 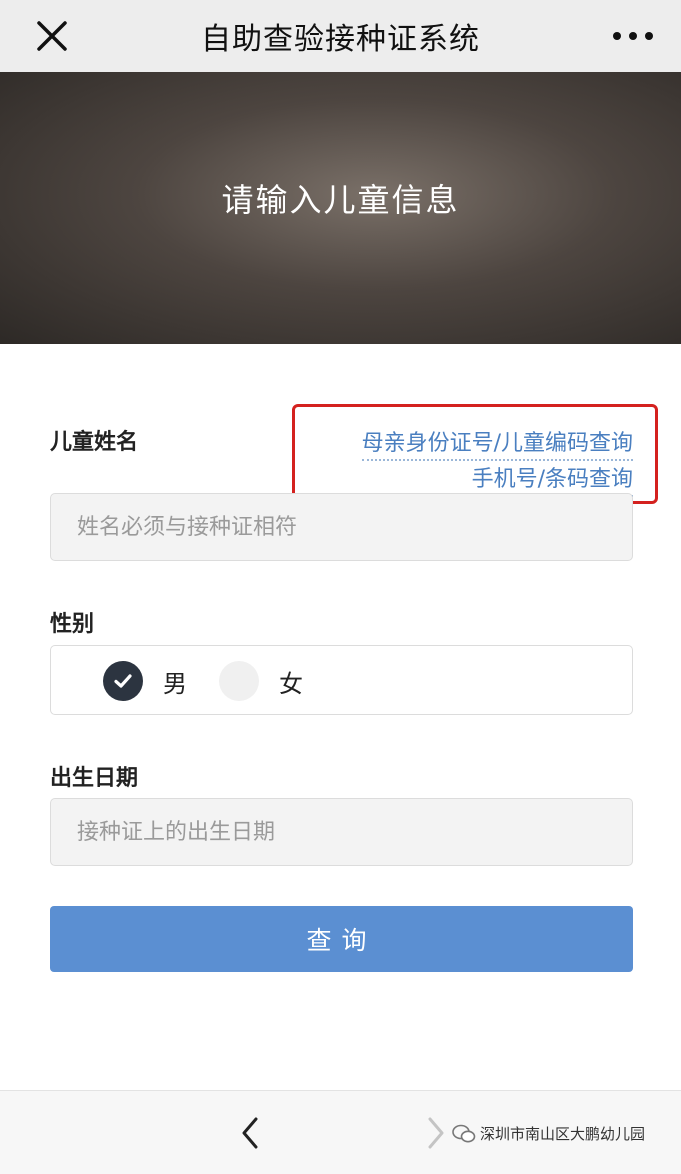 What do you see at coordinates (123, 681) in the screenshot?
I see `check-icon` at bounding box center [123, 681].